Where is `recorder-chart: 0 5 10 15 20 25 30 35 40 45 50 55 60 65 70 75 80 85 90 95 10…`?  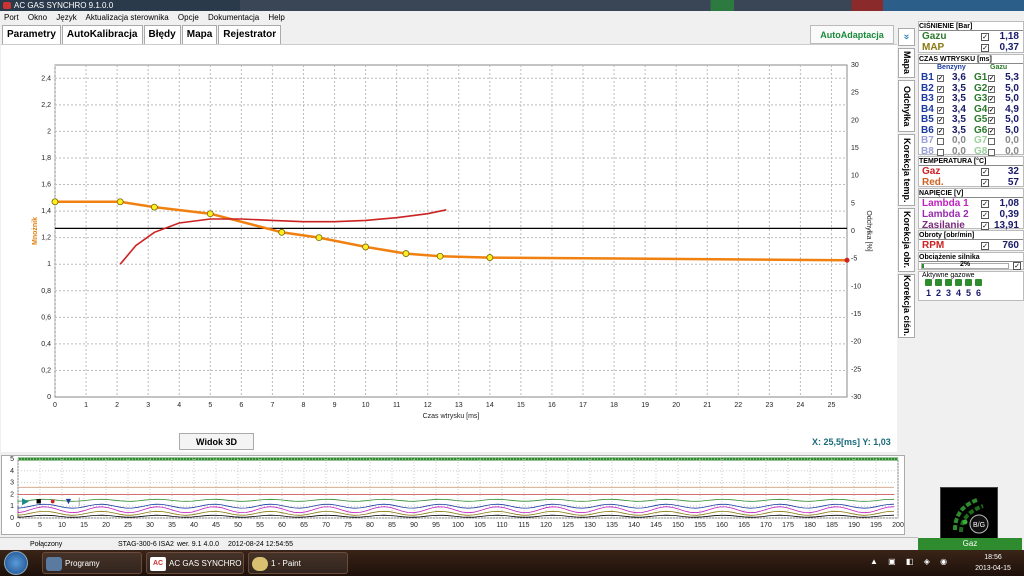 recorder-chart: 0 5 10 15 20 25 30 35 40 45 50 55 60 65 70 75 80 85 90 95 10… is located at coordinates (453, 495).